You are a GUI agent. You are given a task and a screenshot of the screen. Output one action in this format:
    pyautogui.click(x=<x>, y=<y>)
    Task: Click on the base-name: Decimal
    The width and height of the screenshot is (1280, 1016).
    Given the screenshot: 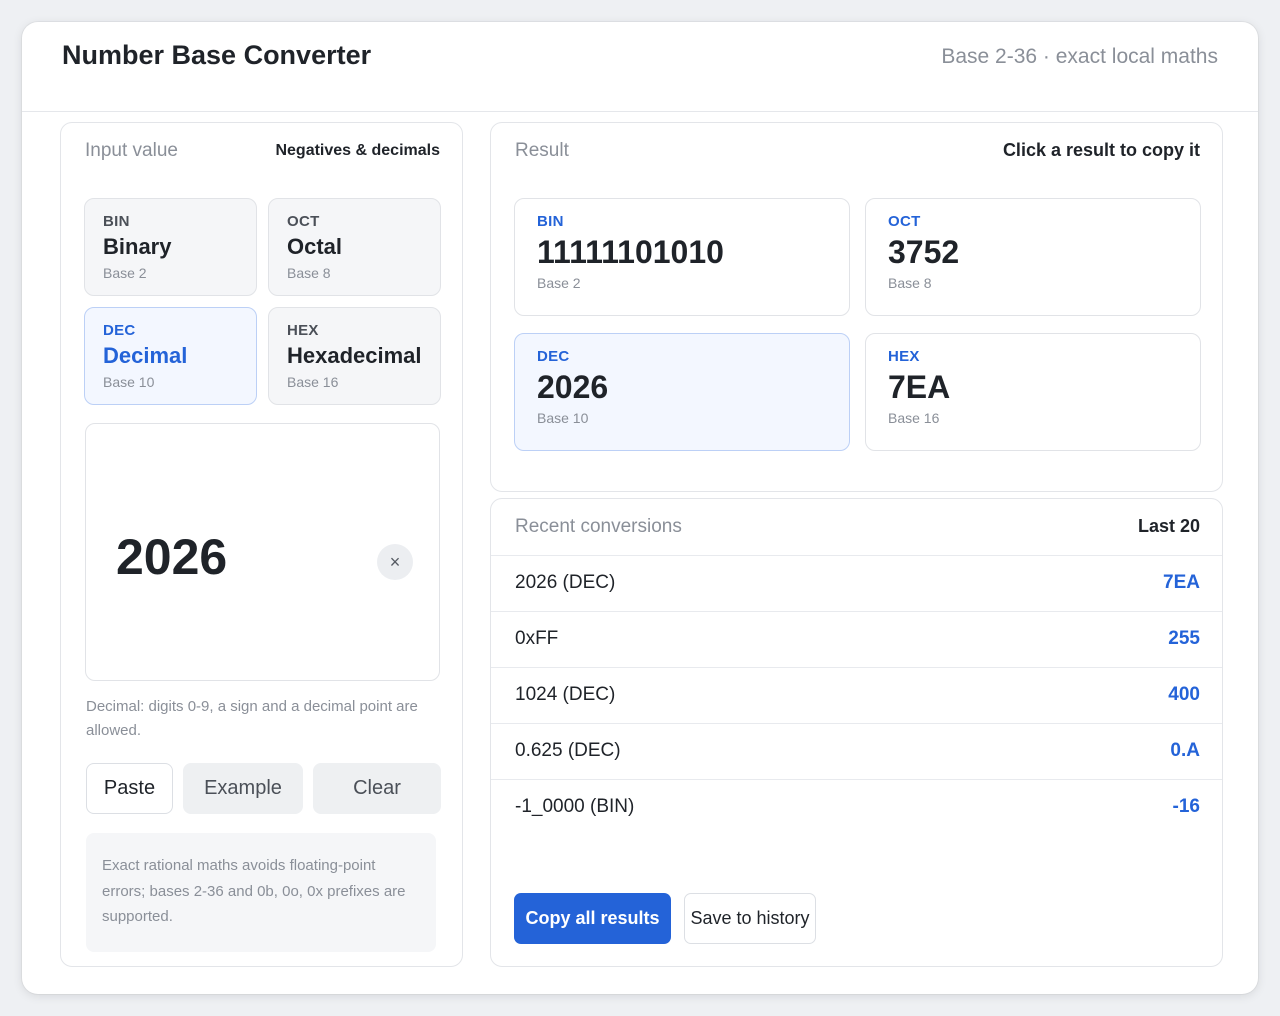 What is the action you would take?
    pyautogui.click(x=145, y=355)
    